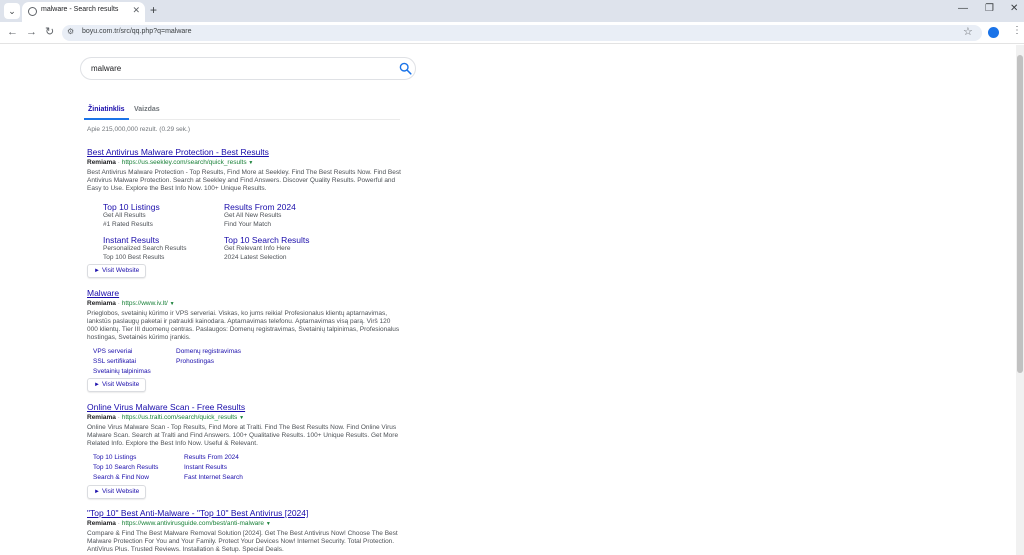  Describe the element at coordinates (405, 68) in the screenshot. I see `search-icon` at that location.